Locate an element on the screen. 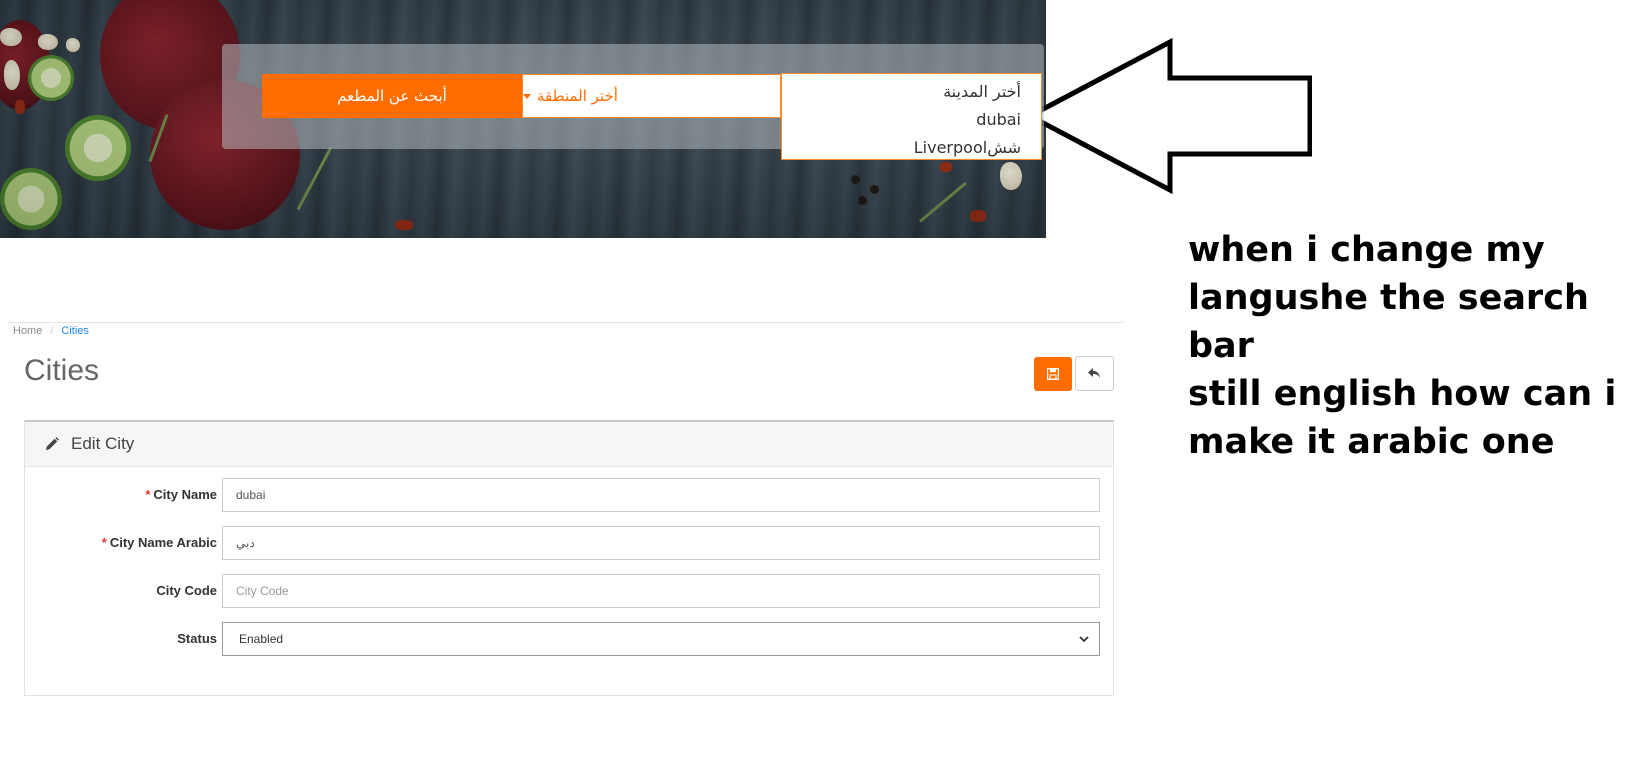  breadcrumb-home: Home is located at coordinates (27, 331).